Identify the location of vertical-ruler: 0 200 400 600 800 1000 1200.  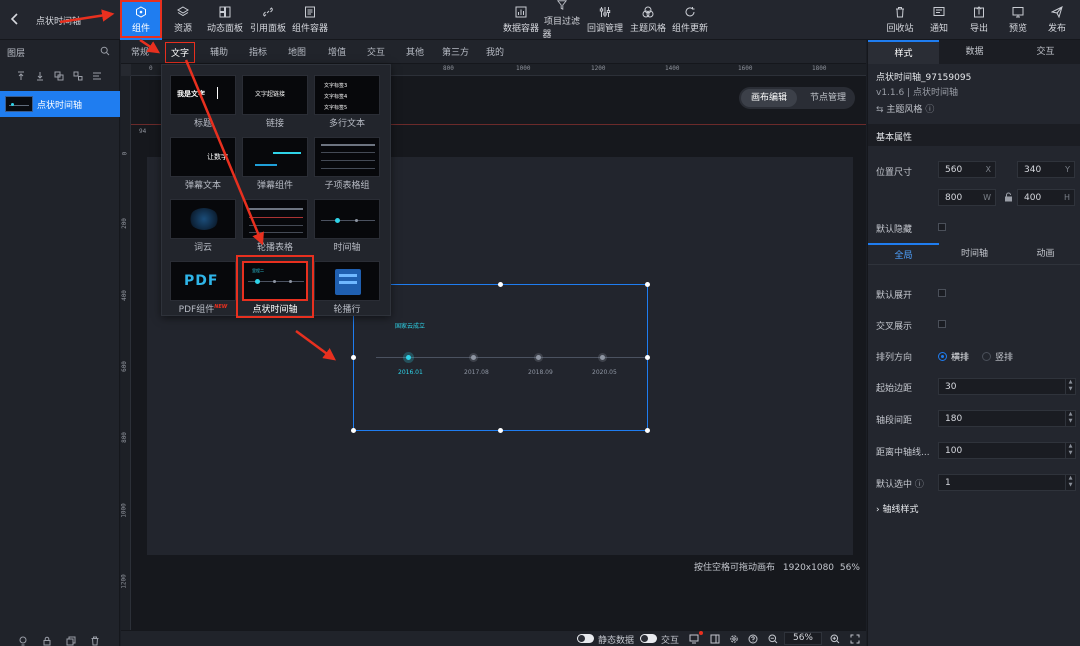
(126, 347).